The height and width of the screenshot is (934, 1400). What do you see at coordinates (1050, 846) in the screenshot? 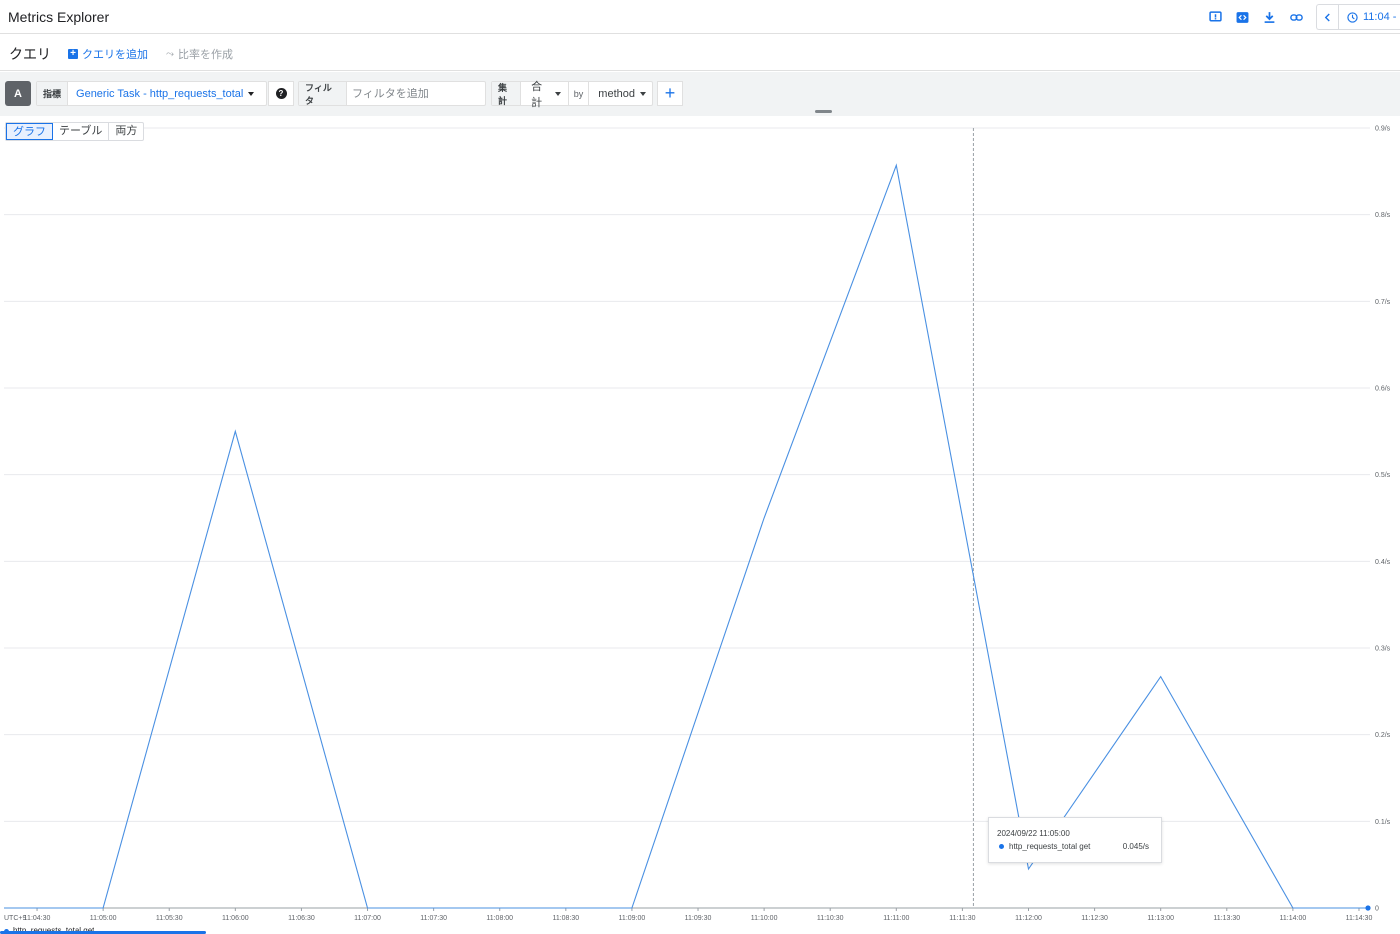
I see `tooltip-series: http_requests_total get` at bounding box center [1050, 846].